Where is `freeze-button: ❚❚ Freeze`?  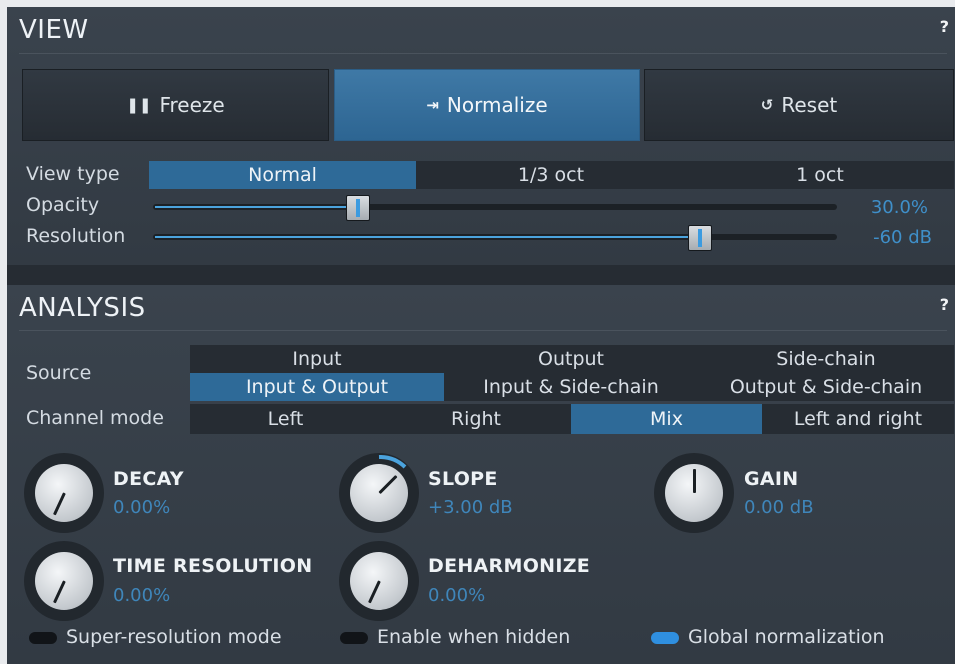 freeze-button: ❚❚ Freeze is located at coordinates (175, 105).